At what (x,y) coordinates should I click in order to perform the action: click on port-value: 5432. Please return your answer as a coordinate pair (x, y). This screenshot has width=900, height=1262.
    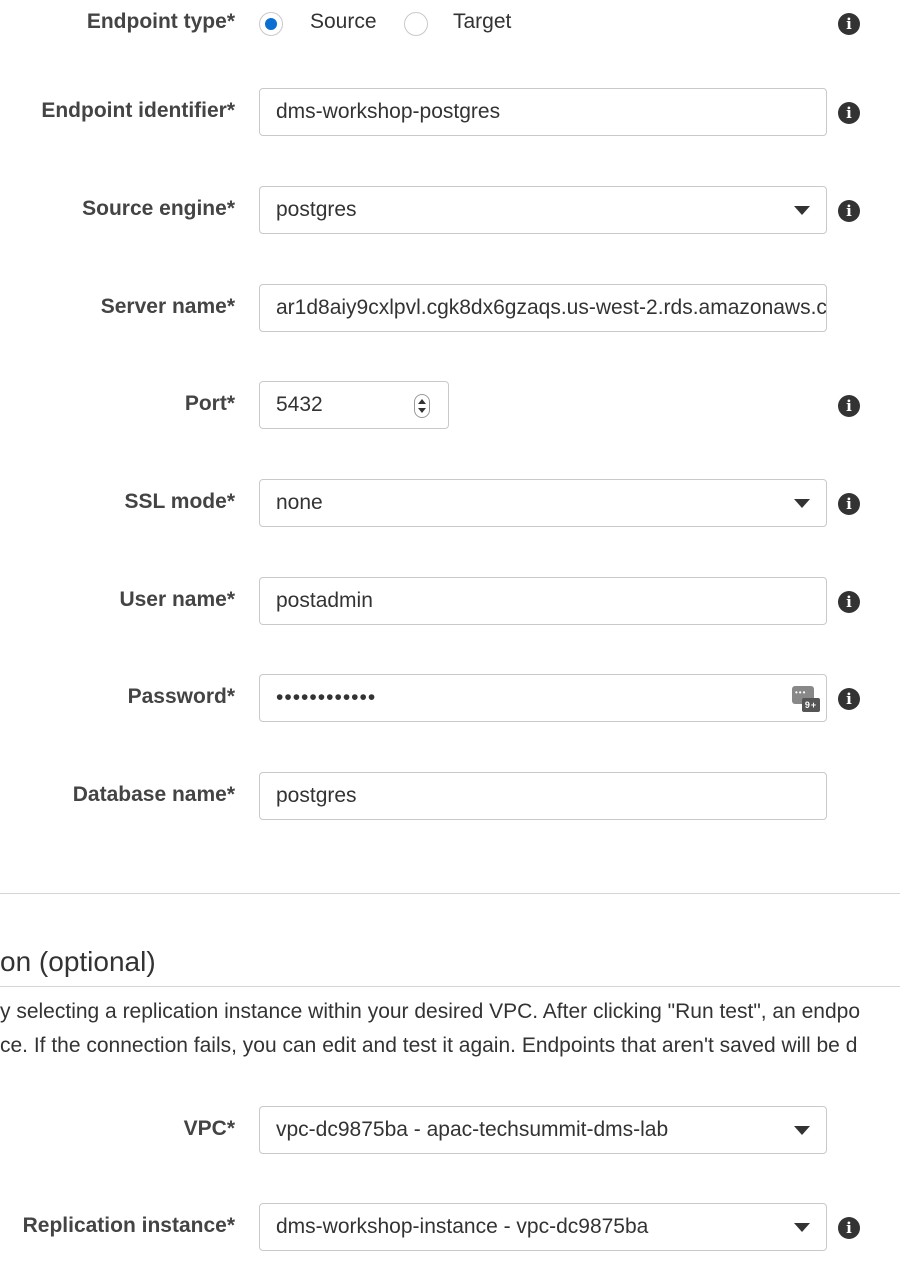
    Looking at the image, I should click on (299, 404).